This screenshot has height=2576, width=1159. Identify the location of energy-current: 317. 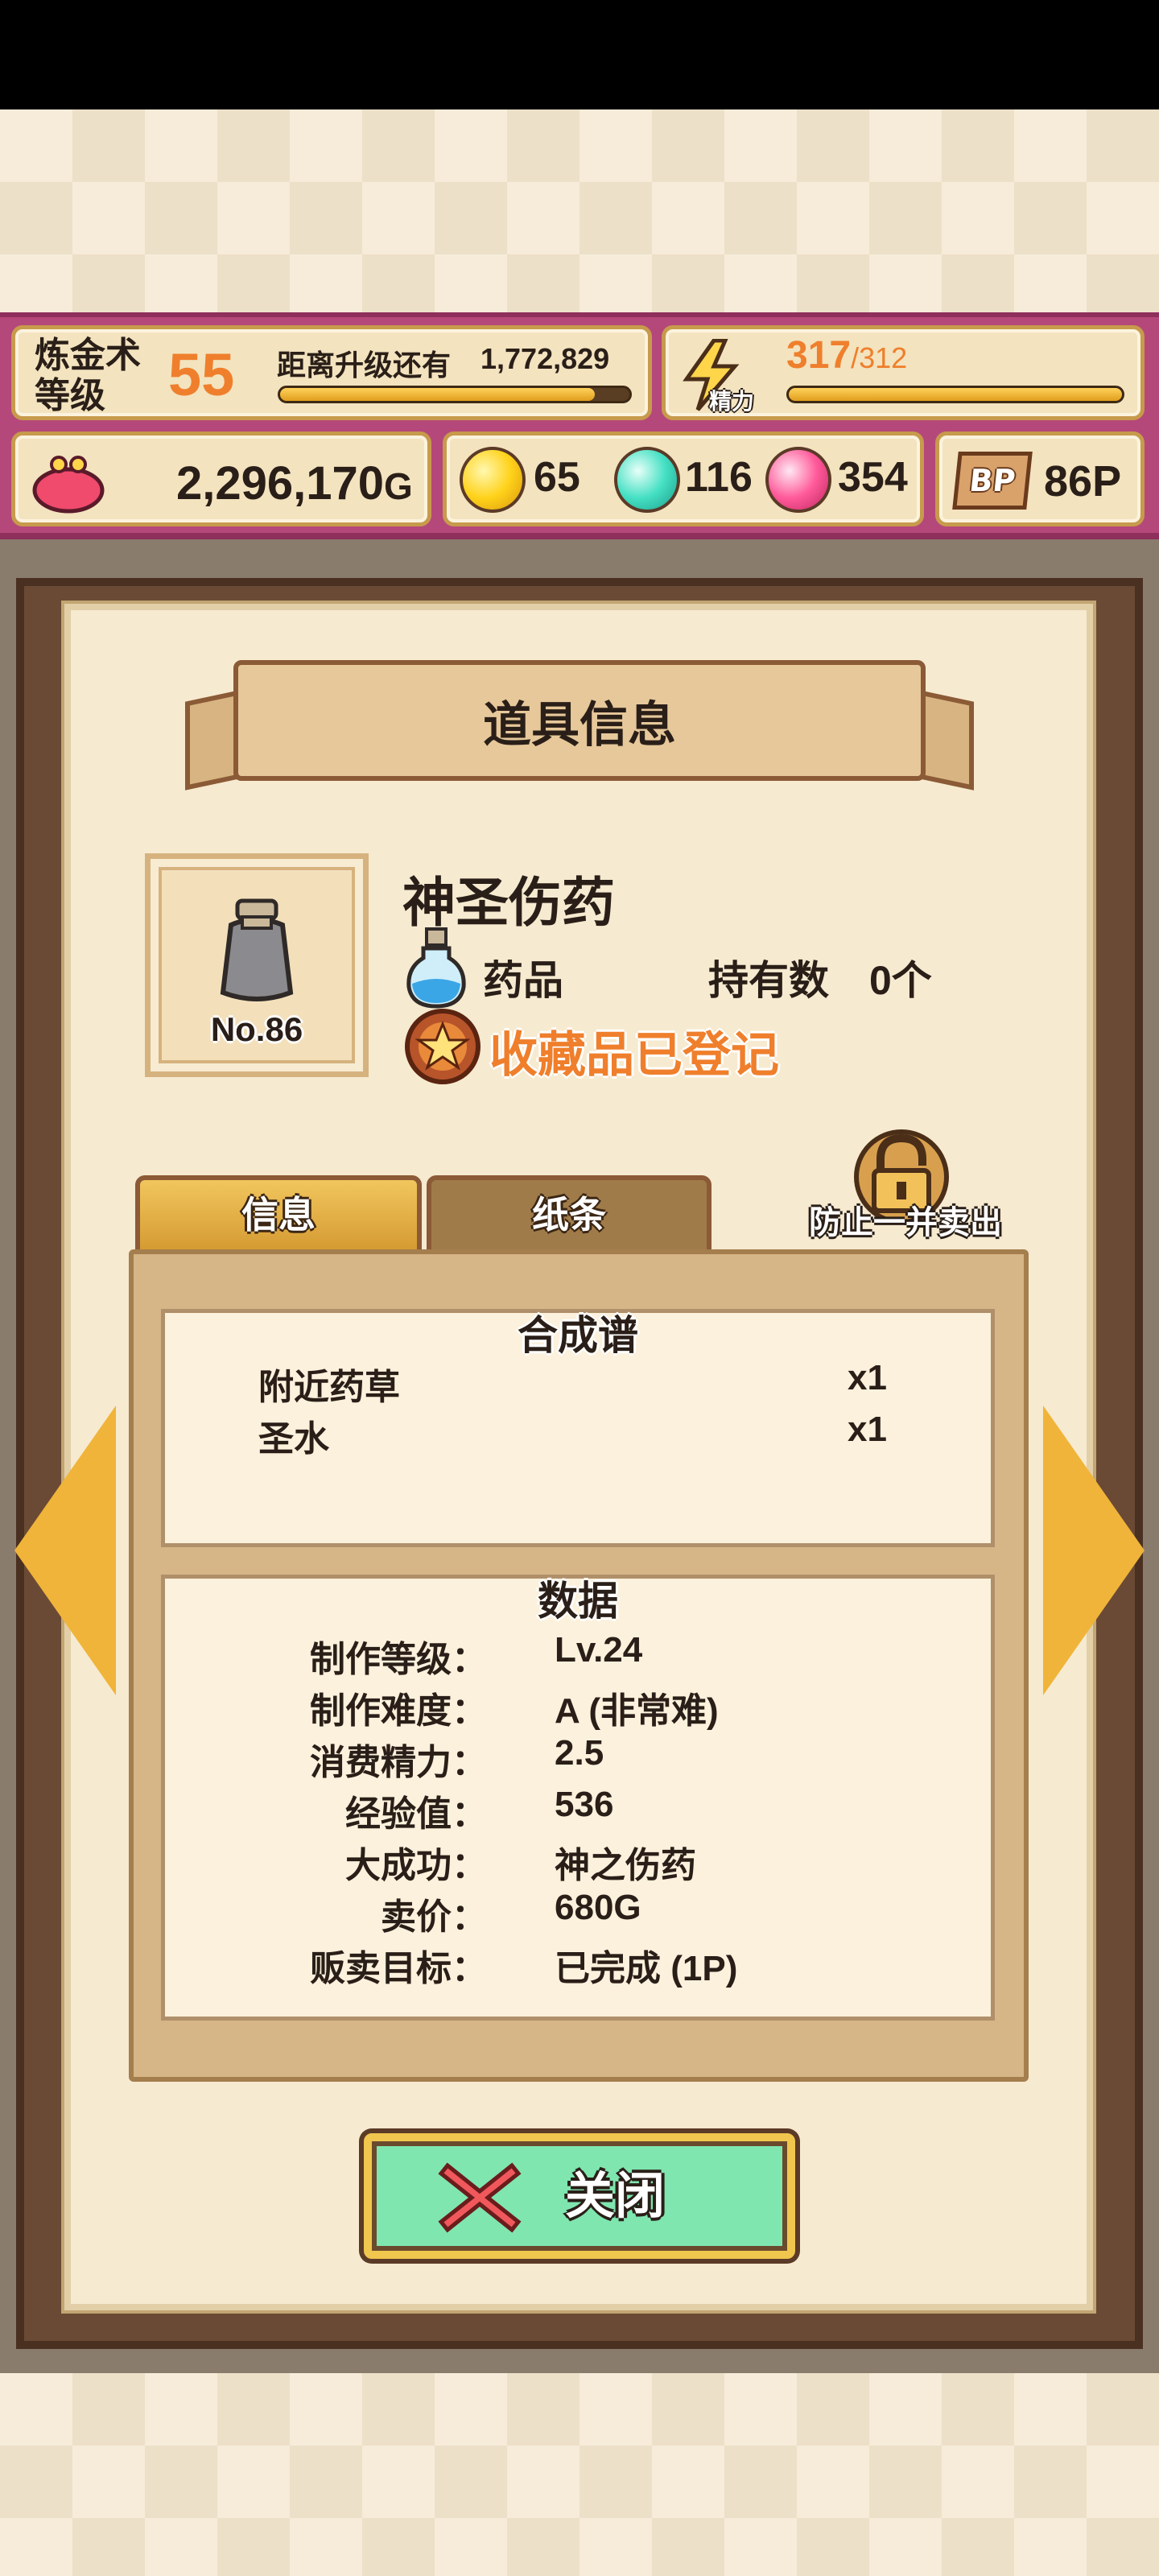
(819, 355).